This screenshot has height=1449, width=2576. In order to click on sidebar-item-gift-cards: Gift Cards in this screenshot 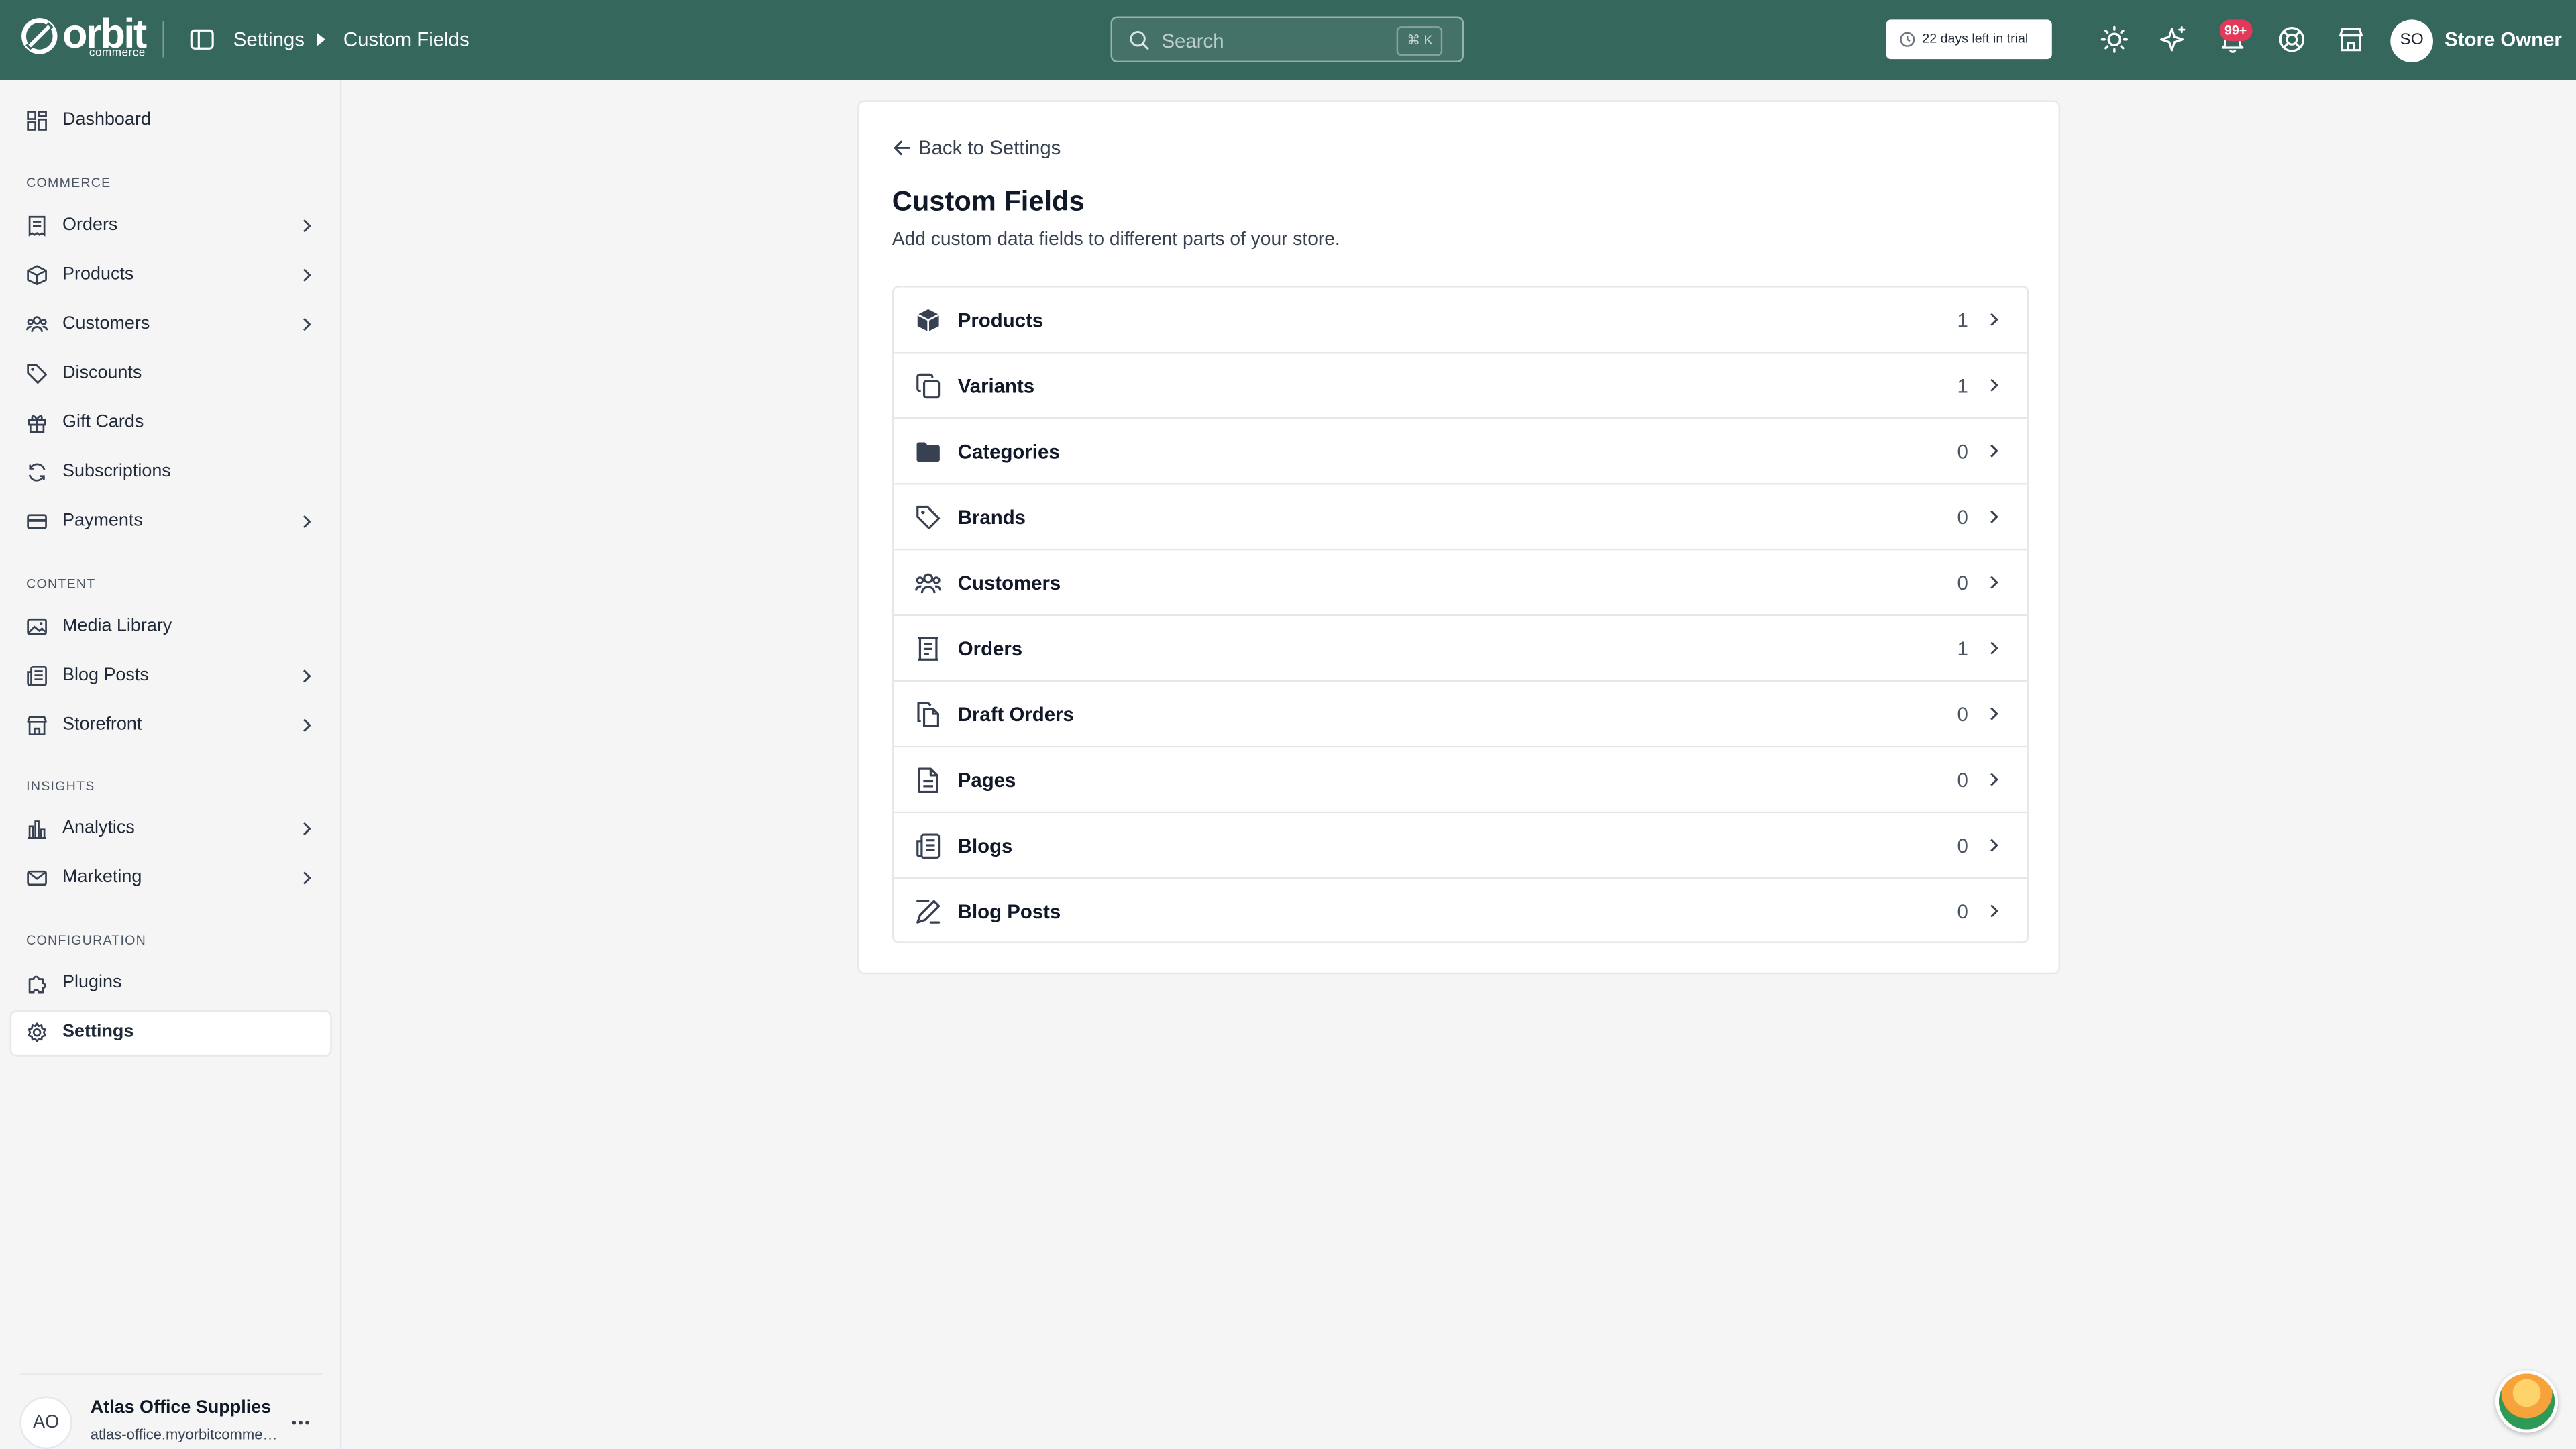, I will do `click(171, 424)`.